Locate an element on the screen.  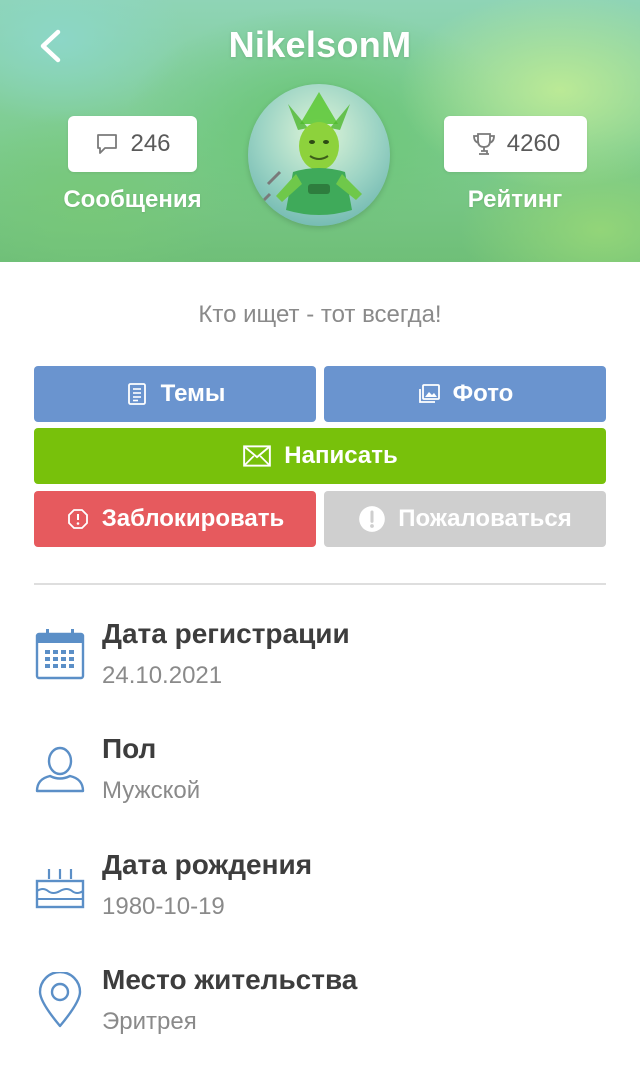
location-value: Эритрея is located at coordinates (149, 1021).